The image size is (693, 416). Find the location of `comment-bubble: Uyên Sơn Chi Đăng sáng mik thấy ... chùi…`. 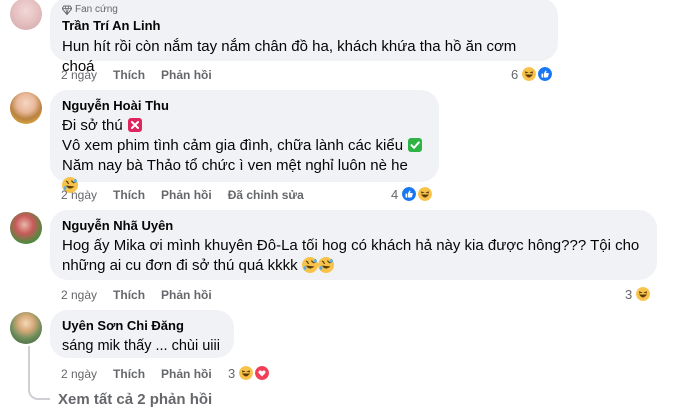

comment-bubble: Uyên Sơn Chi Đăng sáng mik thấy ... chùi… is located at coordinates (142, 334).